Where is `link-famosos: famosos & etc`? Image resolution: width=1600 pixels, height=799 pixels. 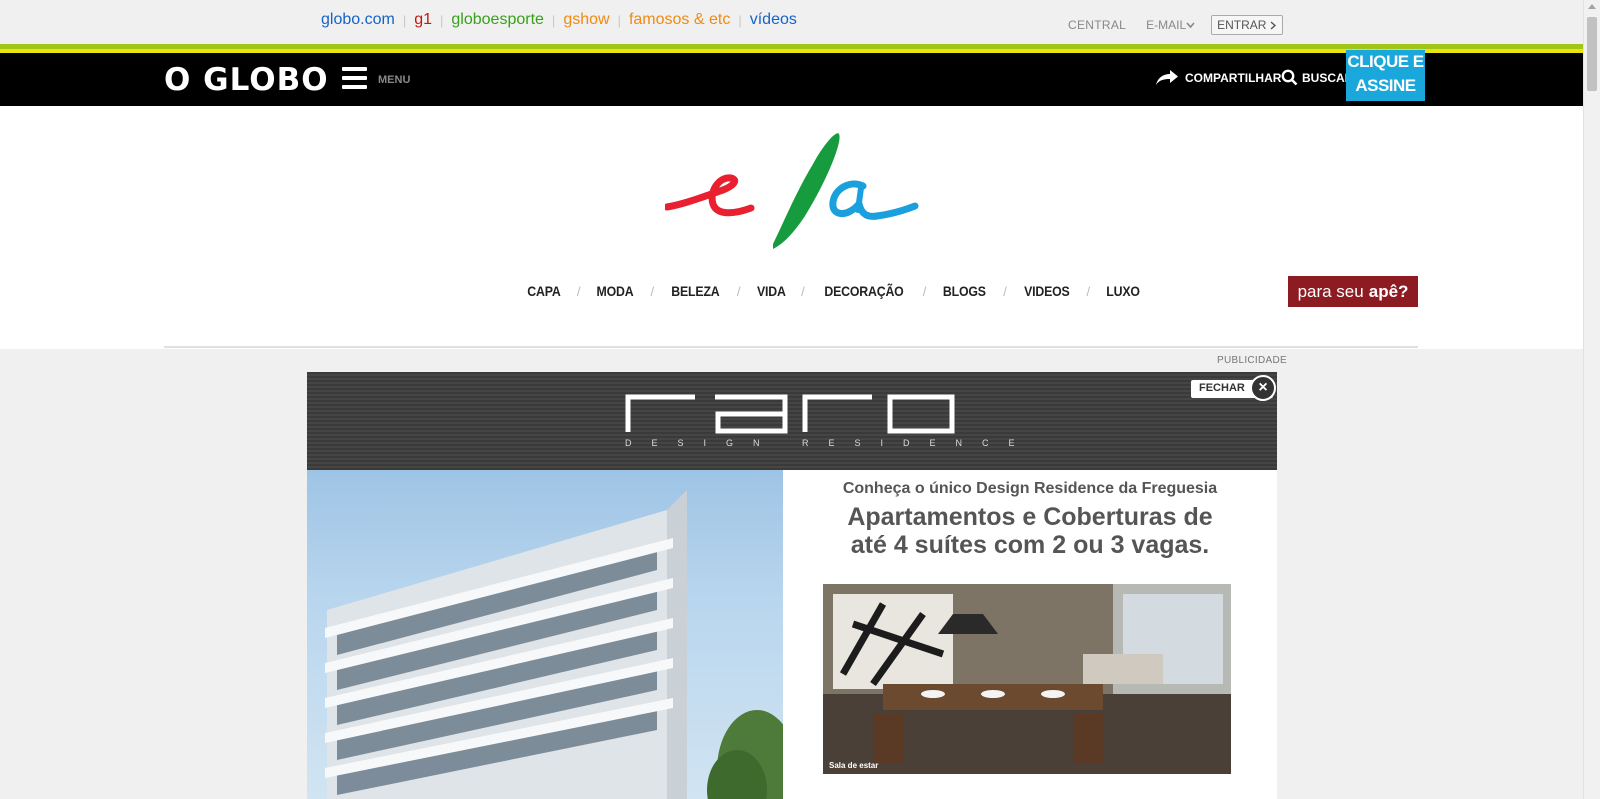
link-famosos: famosos & etc is located at coordinates (679, 20).